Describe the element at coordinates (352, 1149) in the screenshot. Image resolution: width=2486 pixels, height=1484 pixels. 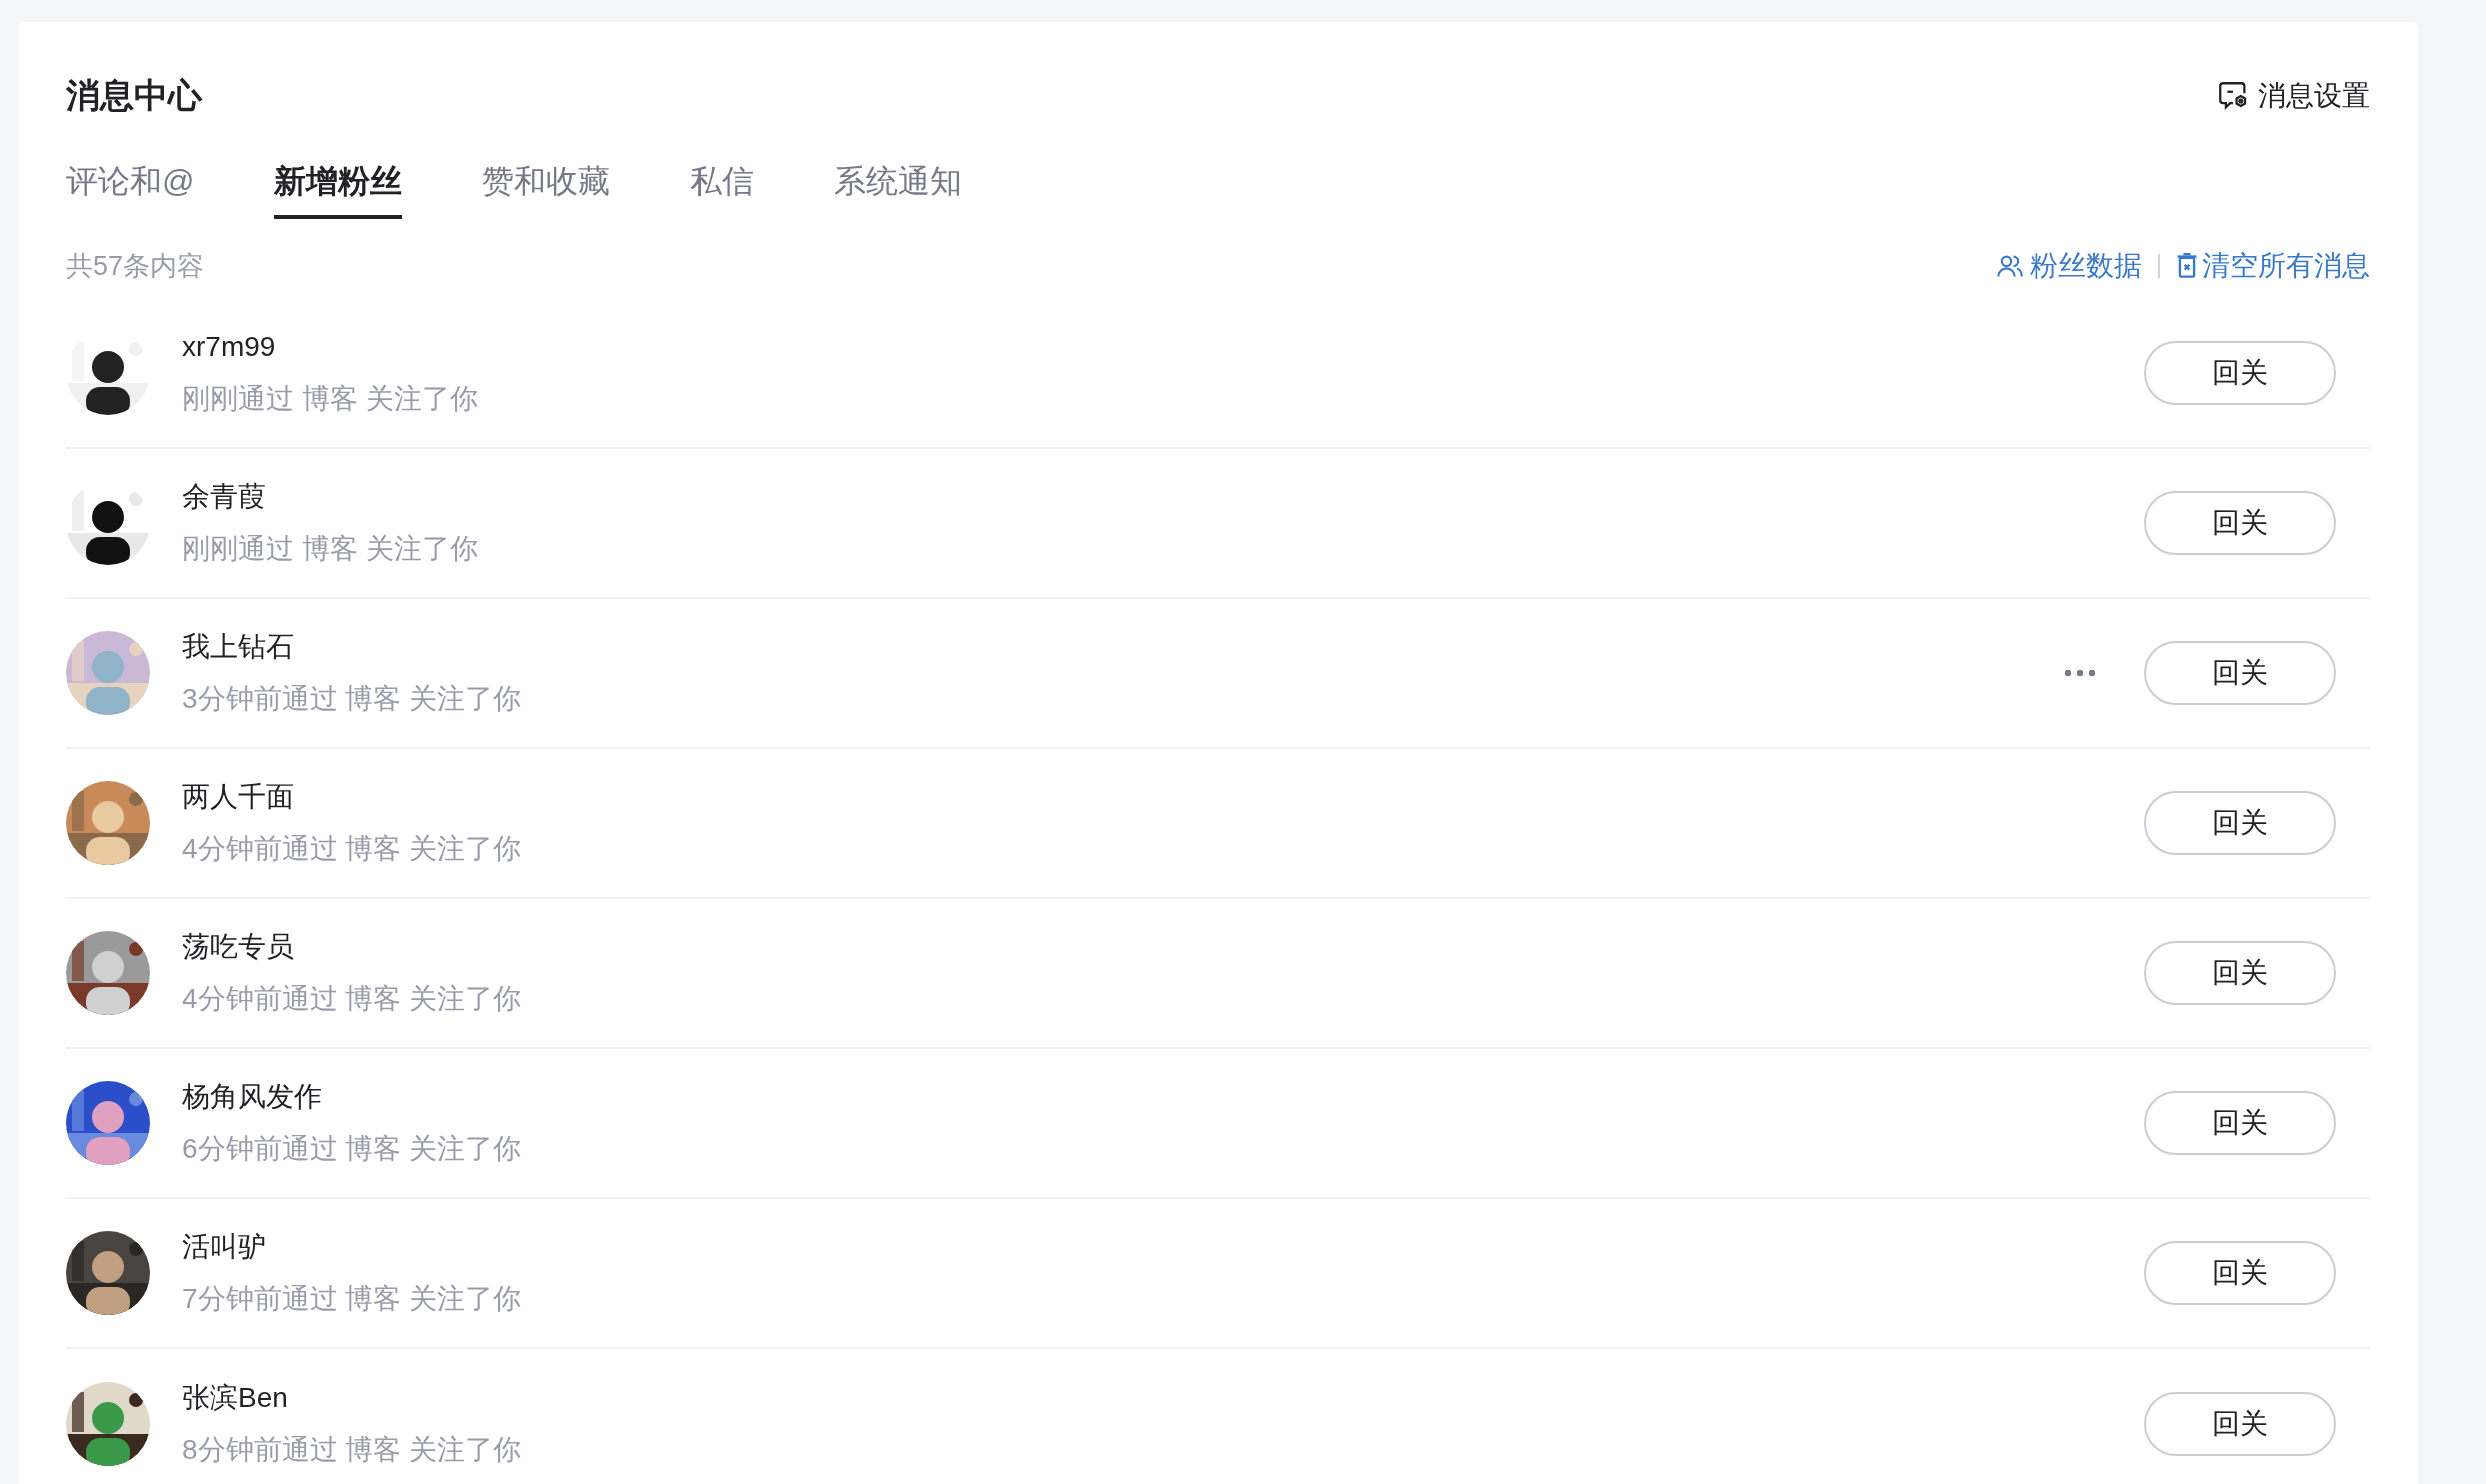
I see `follow-detail: 6分钟前通过 博客 关注了你` at that location.